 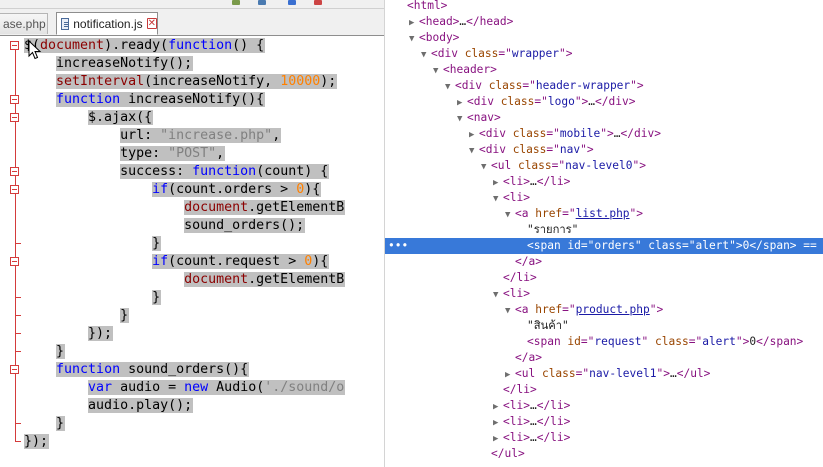 What do you see at coordinates (604, 86) in the screenshot?
I see `dom-node: ▼ <div class="header-wrapper">` at bounding box center [604, 86].